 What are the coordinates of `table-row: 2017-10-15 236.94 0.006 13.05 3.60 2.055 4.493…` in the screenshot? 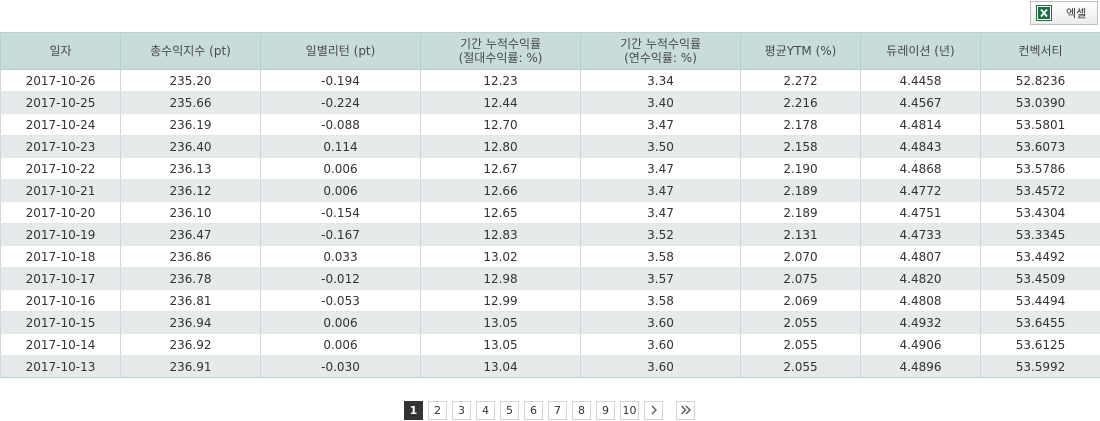 It's located at (550, 322).